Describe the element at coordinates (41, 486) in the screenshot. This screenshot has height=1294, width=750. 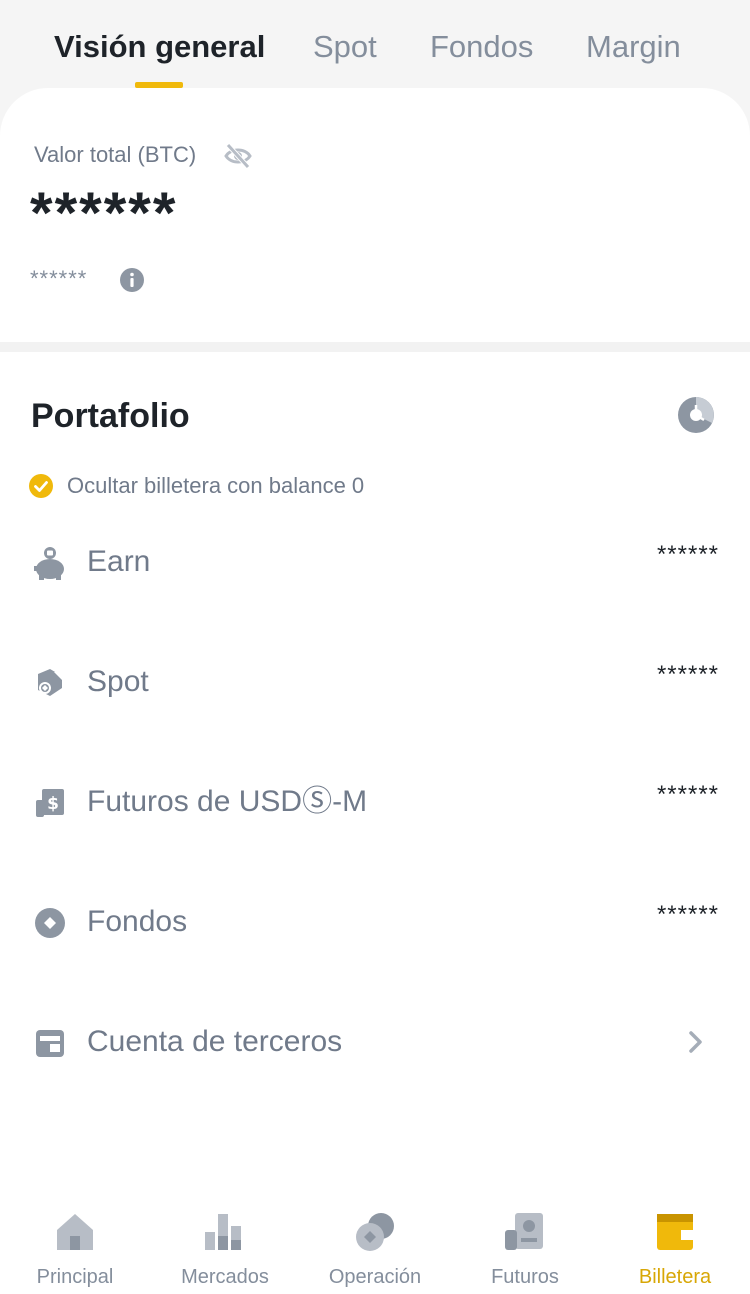
I see `checkbox-checked-icon` at that location.